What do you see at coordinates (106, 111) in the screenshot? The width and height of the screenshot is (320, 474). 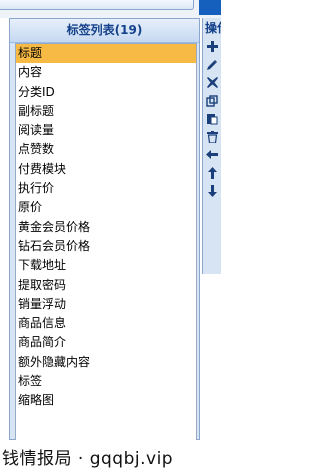 I see `list-item: 副标题` at bounding box center [106, 111].